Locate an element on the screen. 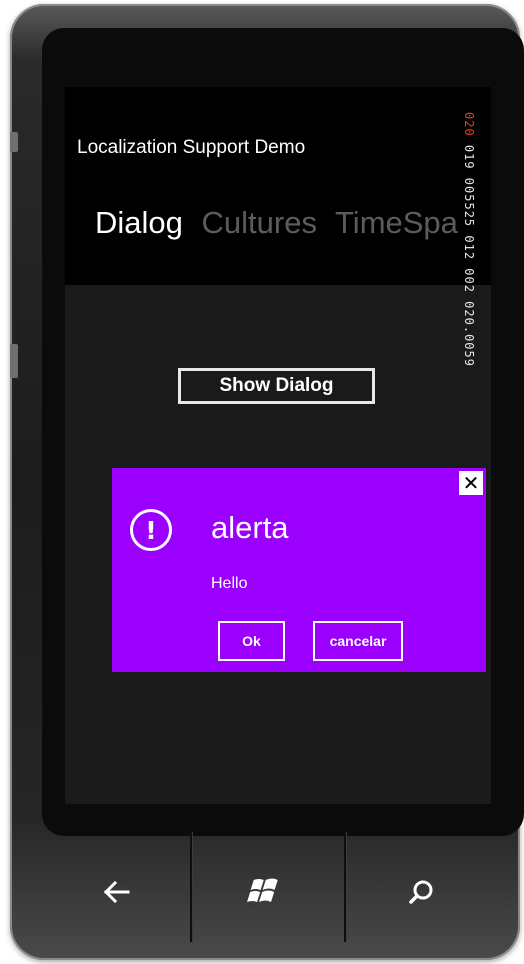 Image resolution: width=524 pixels, height=964 pixels. exclamation-icon: ! is located at coordinates (151, 530).